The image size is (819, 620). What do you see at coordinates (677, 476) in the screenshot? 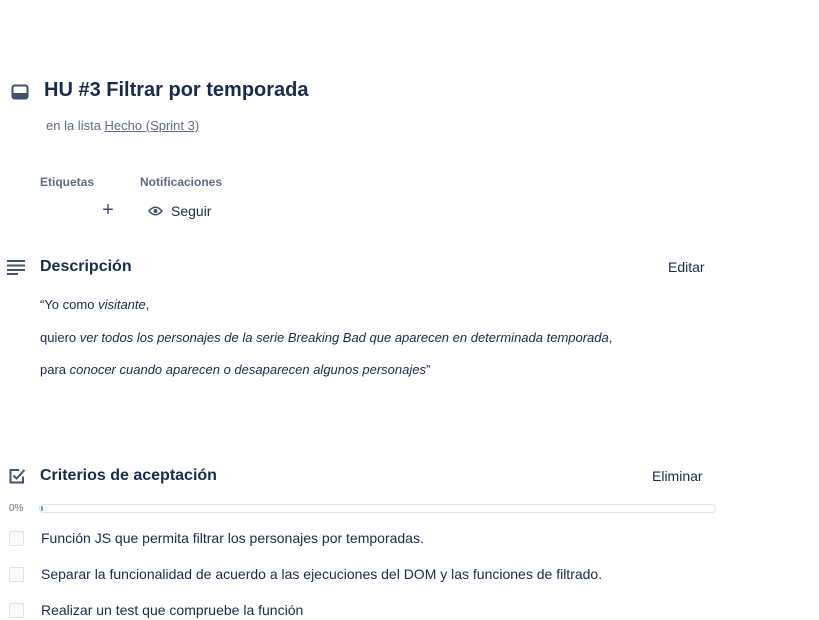
I see `delete-checklist-button: Eliminar` at bounding box center [677, 476].